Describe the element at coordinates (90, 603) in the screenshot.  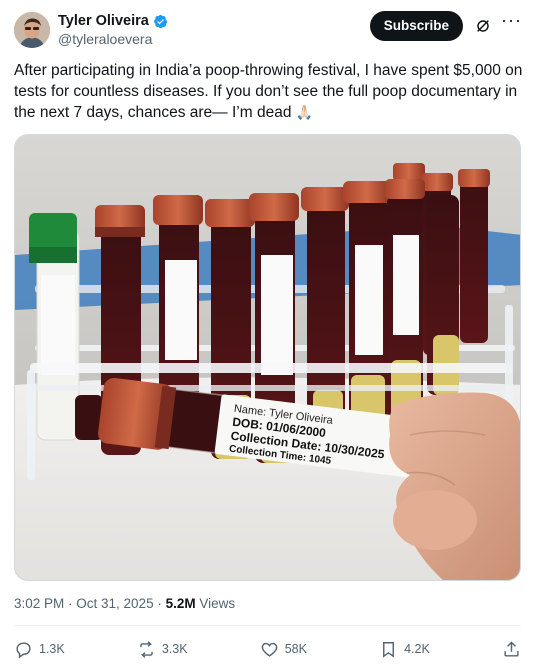
I see `tweet-timestamp: 3:02 PM · Oct 31, 2025 ·` at that location.